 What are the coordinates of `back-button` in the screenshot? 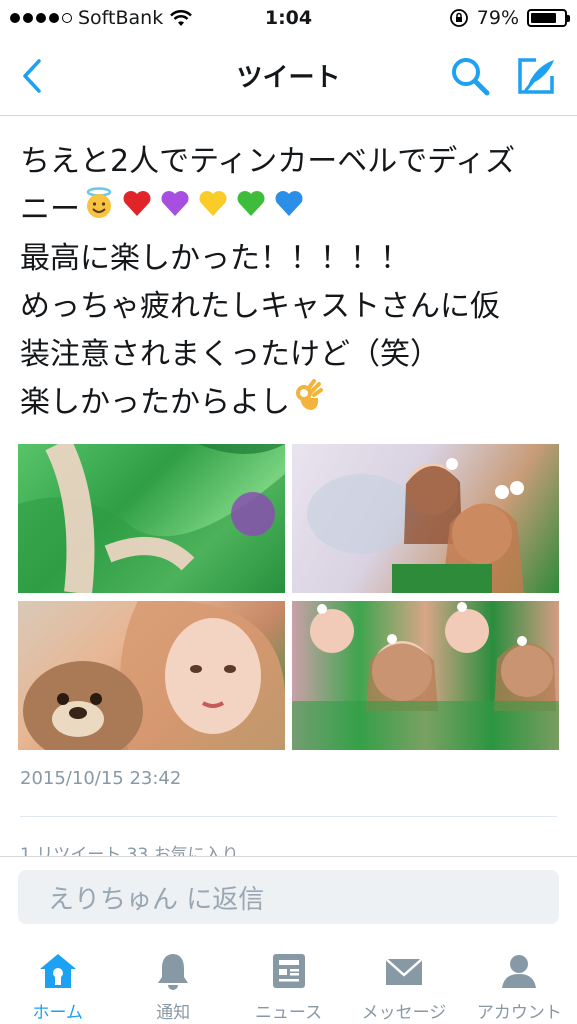 It's located at (32, 76).